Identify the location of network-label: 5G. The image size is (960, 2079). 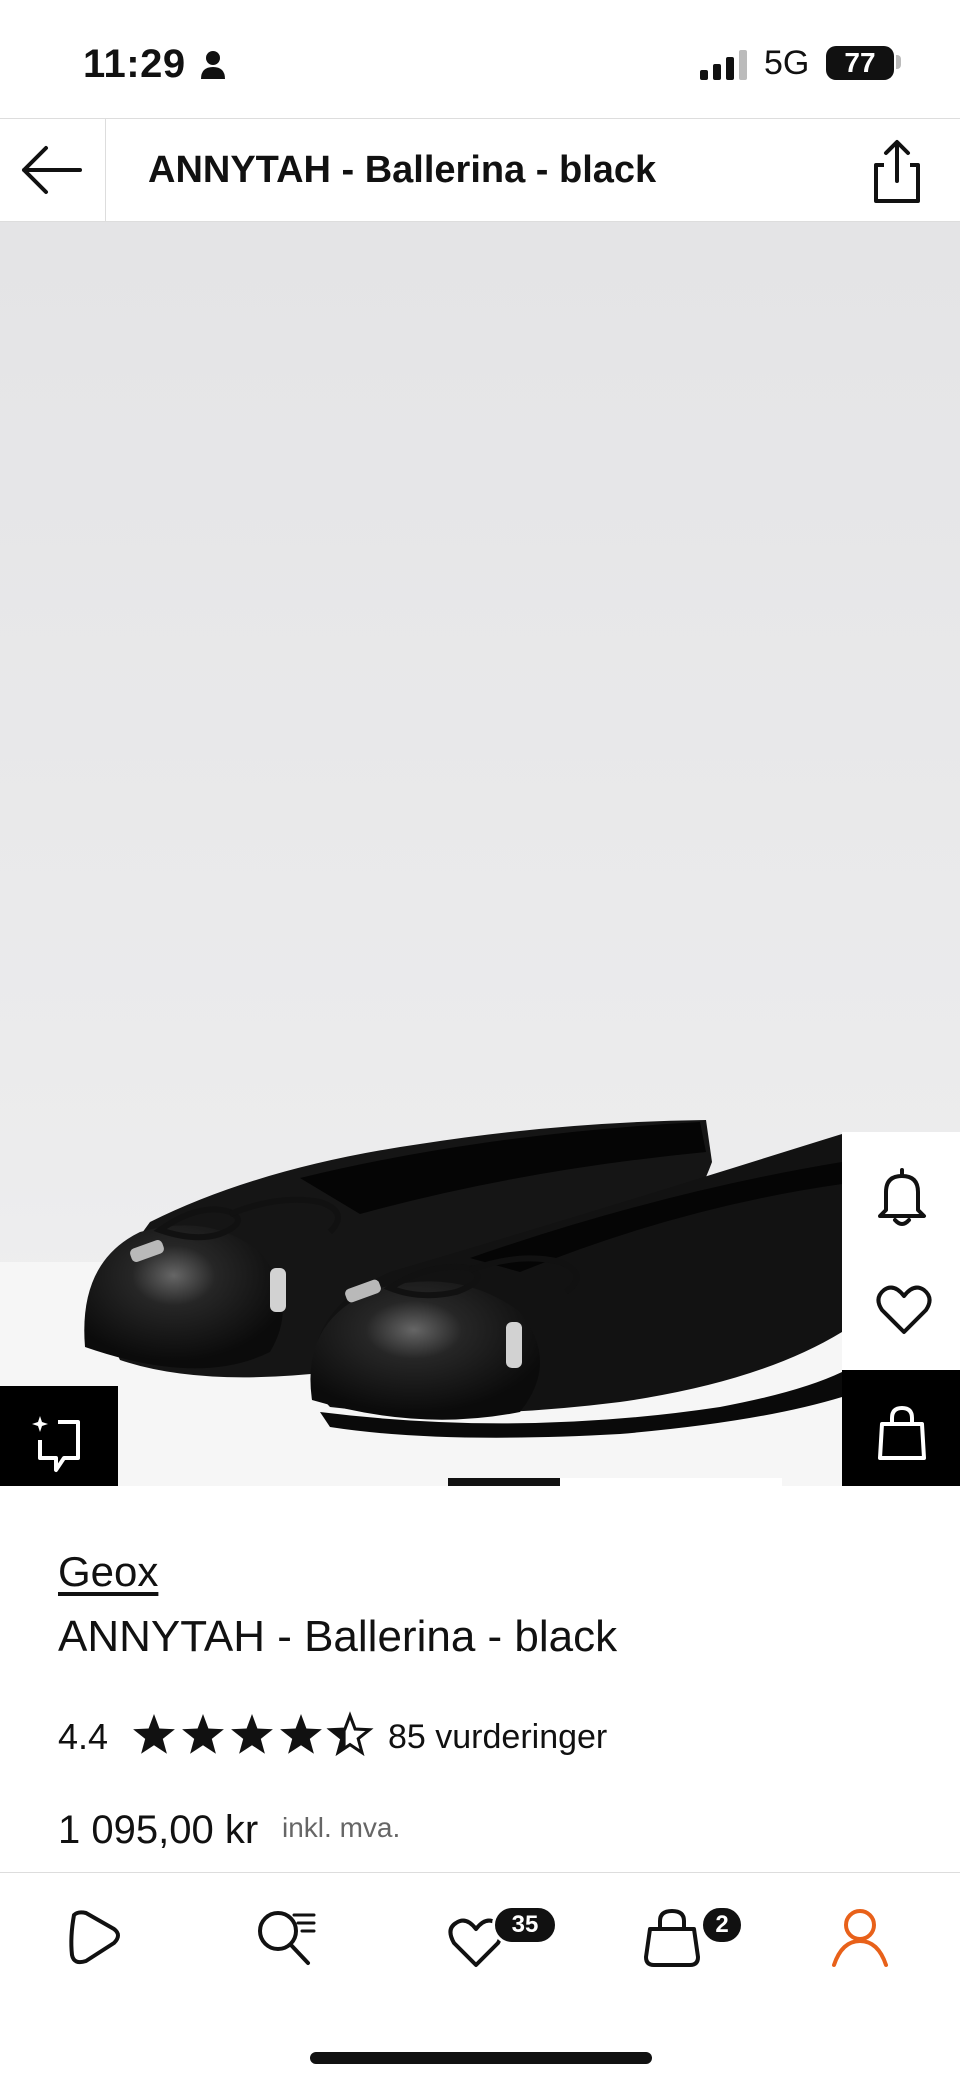
(787, 63).